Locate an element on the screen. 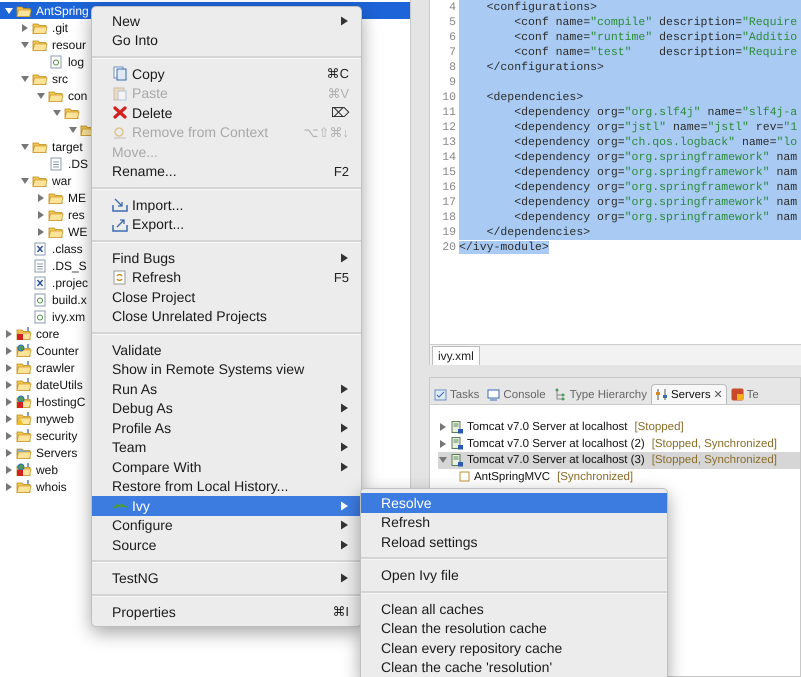 The image size is (801, 677). code-line: 20 </ivy-module> is located at coordinates (495, 247).